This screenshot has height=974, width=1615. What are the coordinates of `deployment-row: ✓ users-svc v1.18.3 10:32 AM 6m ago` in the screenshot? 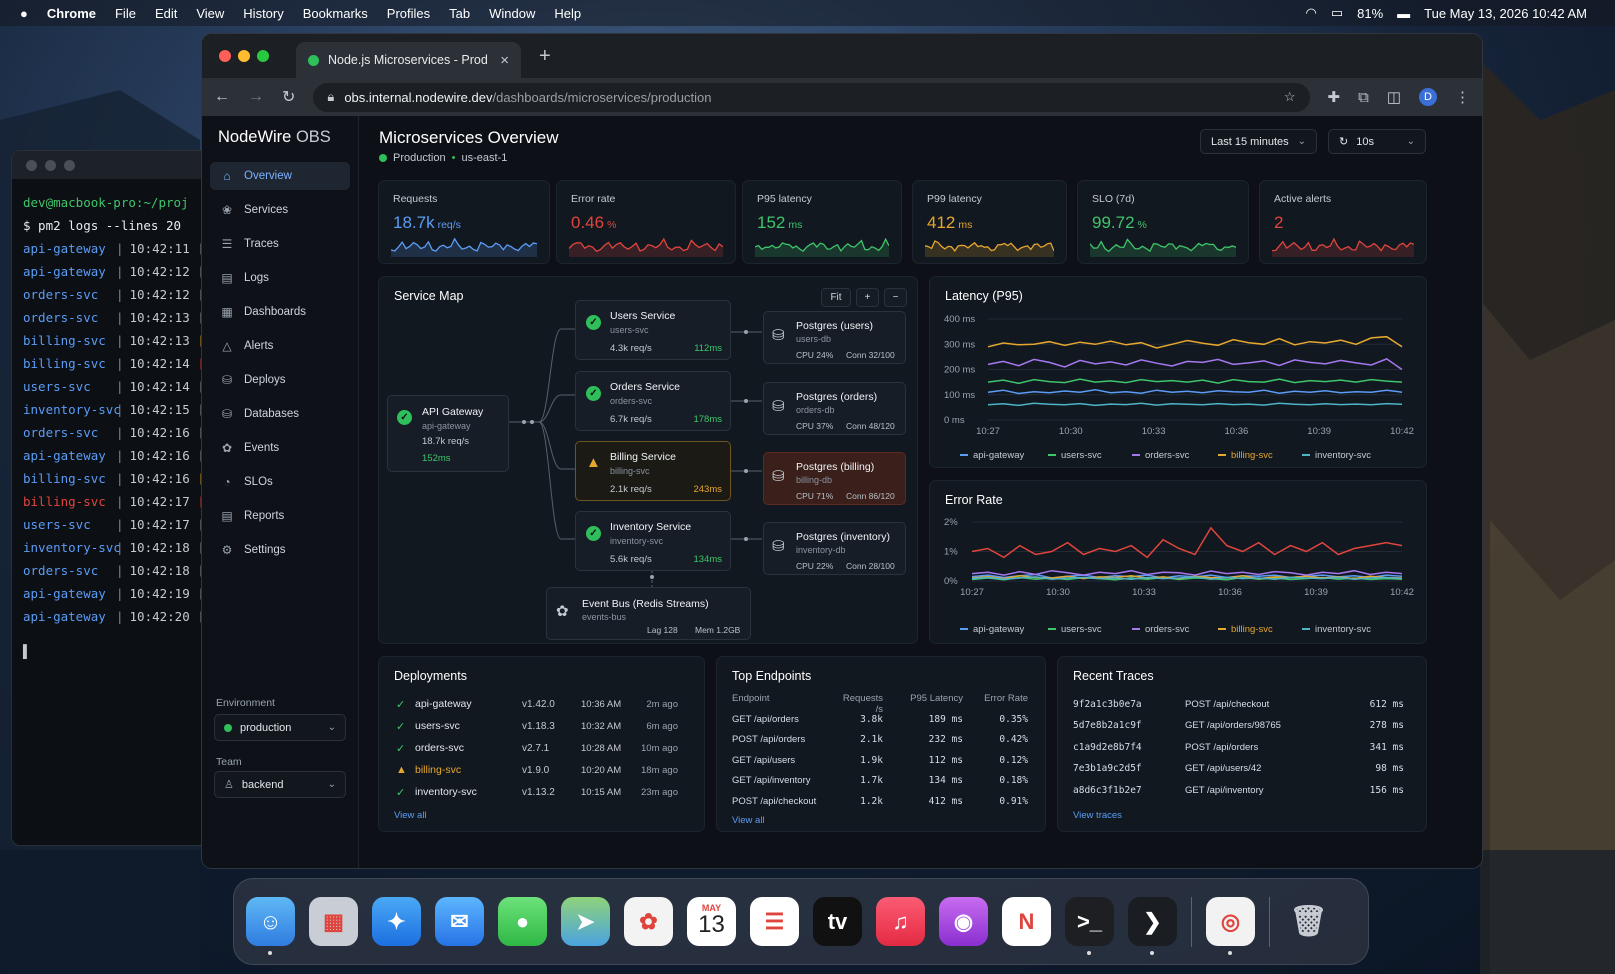 It's located at (541, 726).